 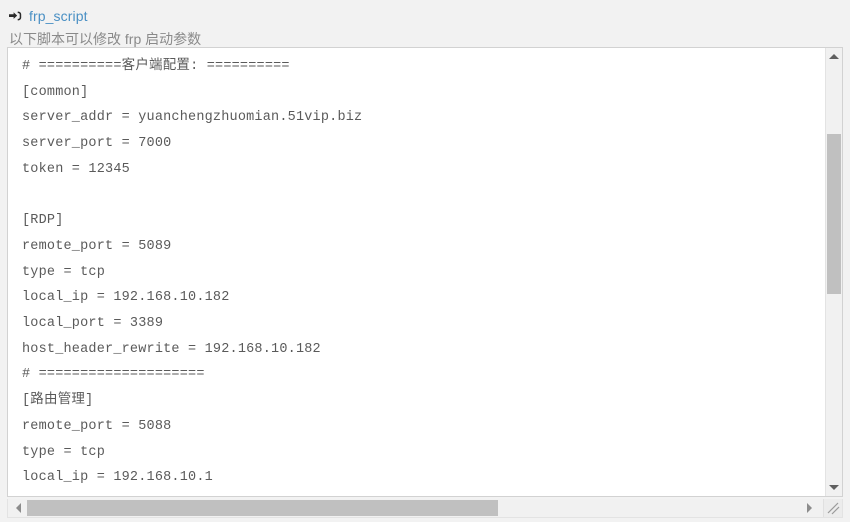 I want to click on page-header: frp_script 以下脚本可以修改 frp 启动参数, so click(x=425, y=24).